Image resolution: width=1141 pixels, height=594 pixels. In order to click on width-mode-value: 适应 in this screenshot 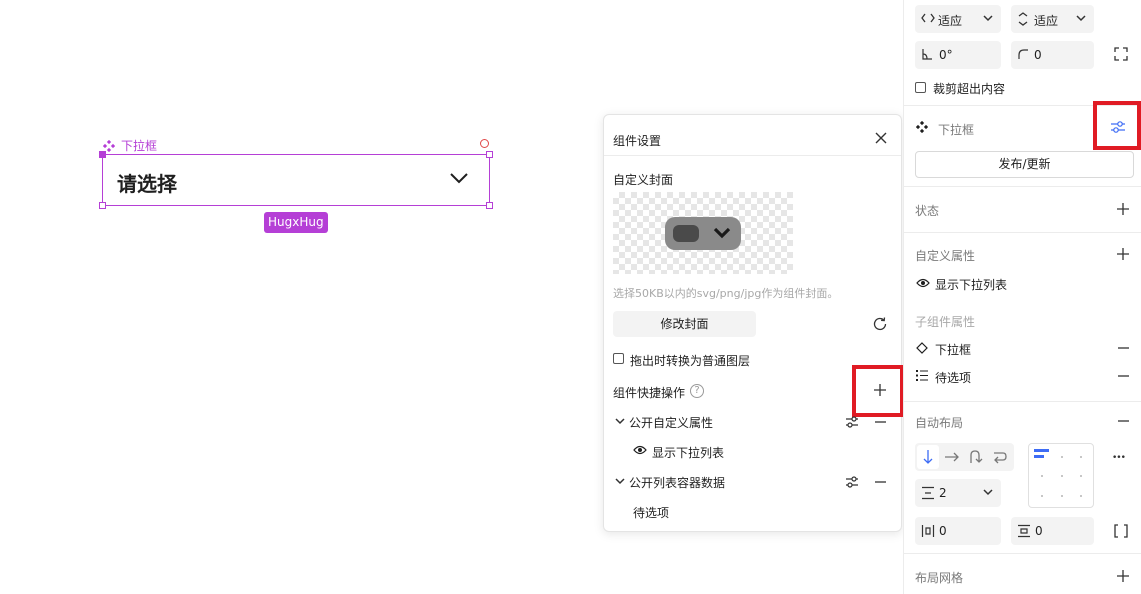, I will do `click(950, 21)`.